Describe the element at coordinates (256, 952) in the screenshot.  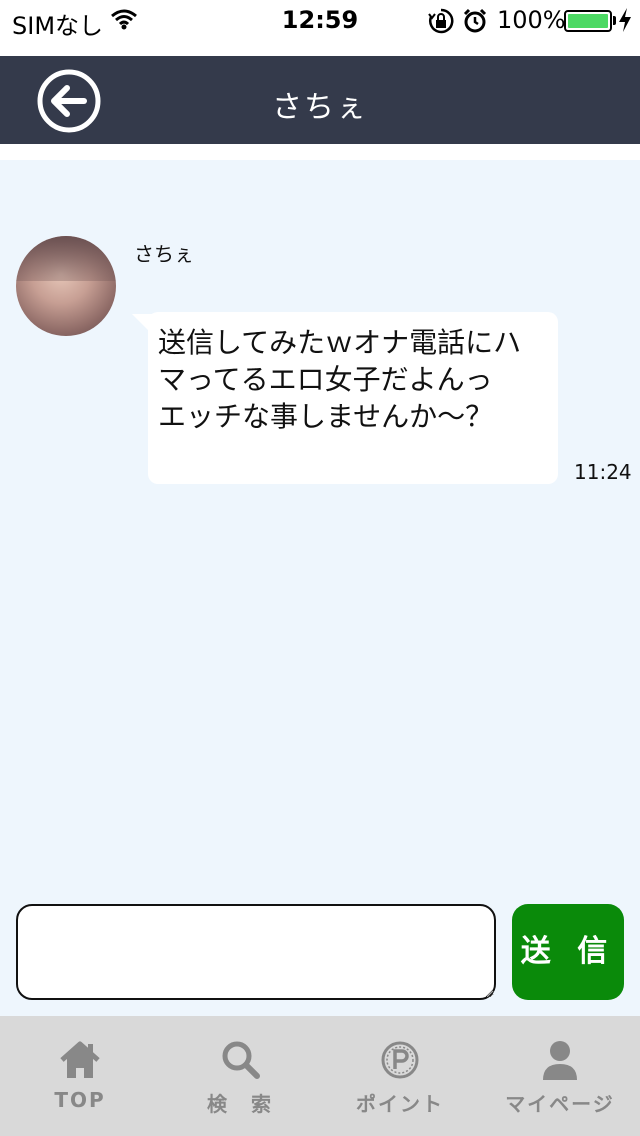
I see `message-input` at that location.